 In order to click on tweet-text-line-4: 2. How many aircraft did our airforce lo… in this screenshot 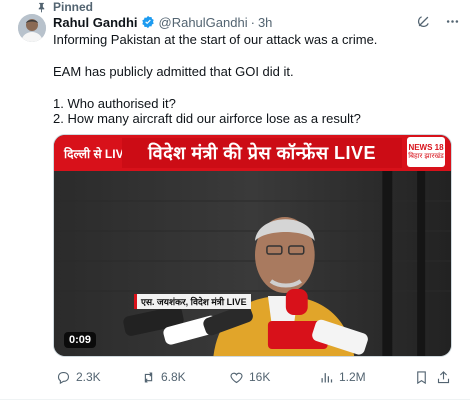, I will do `click(207, 118)`.